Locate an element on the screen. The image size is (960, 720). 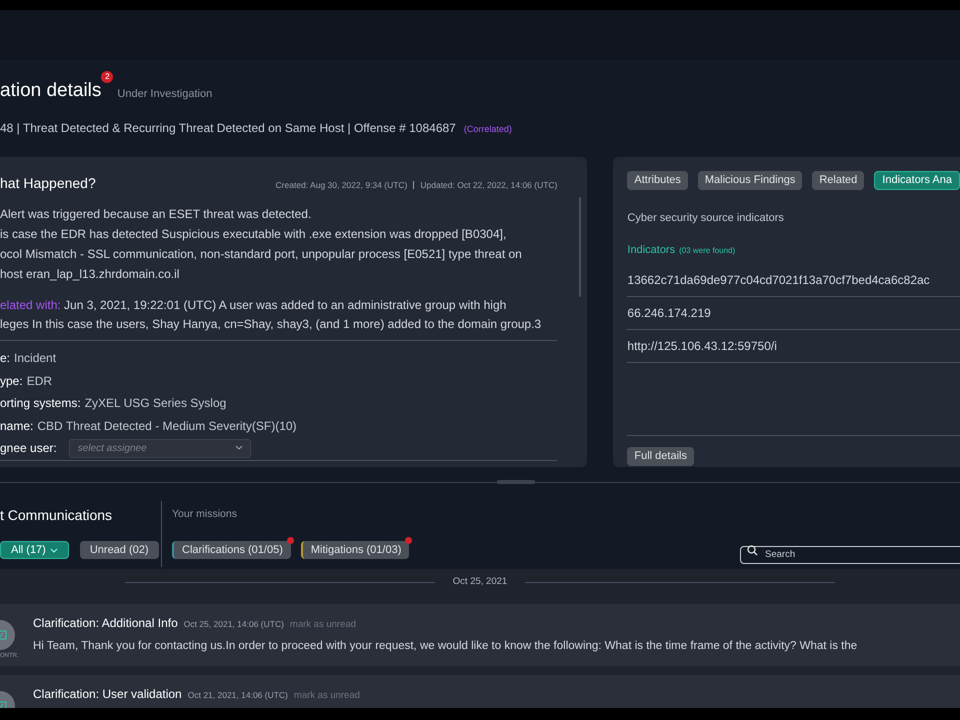
related-text: elated with: Jun 3, 2021, 19:22:01 (UTC) A user was added to an administrative group with high is located at coordinates (254, 305).